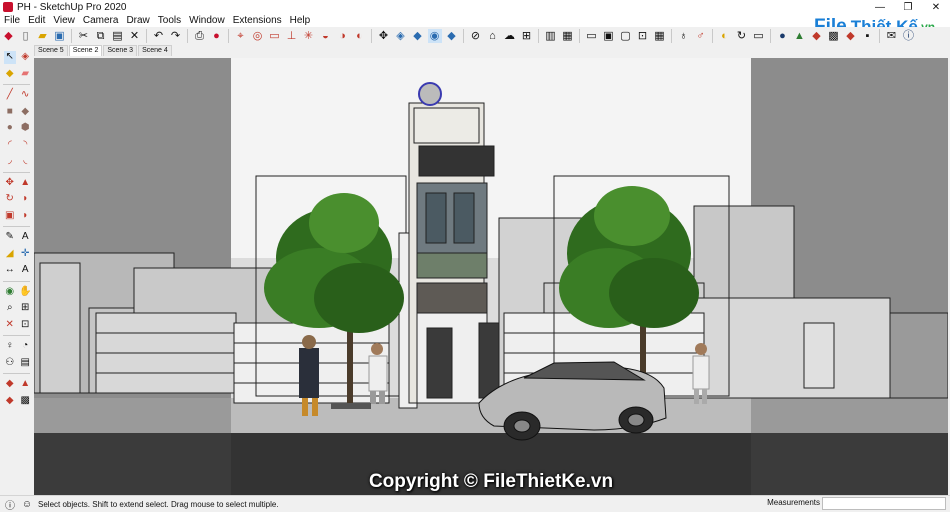  What do you see at coordinates (155, 50) in the screenshot?
I see `tab-scene-4: Scene 4` at bounding box center [155, 50].